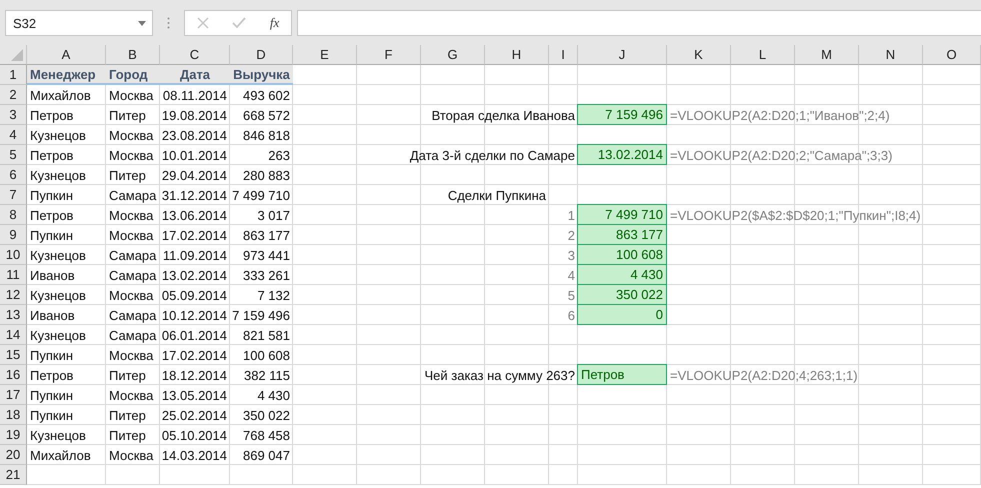 The image size is (981, 488). What do you see at coordinates (133, 55) in the screenshot?
I see `column-header: B` at bounding box center [133, 55].